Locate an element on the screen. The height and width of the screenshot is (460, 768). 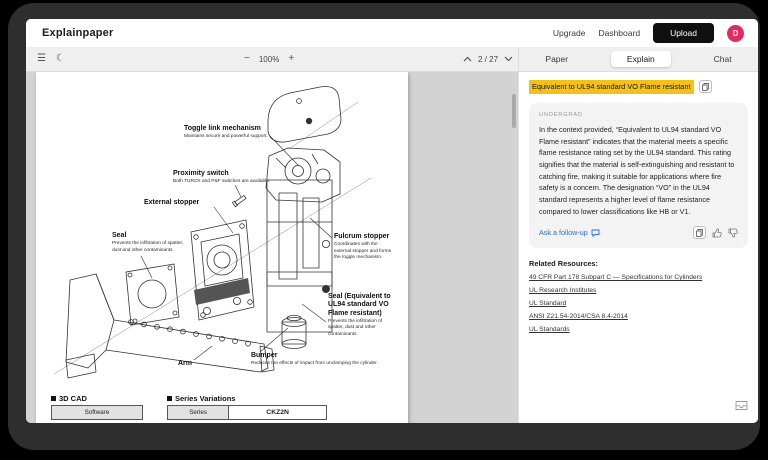
tab-explain: Explain is located at coordinates (640, 59).